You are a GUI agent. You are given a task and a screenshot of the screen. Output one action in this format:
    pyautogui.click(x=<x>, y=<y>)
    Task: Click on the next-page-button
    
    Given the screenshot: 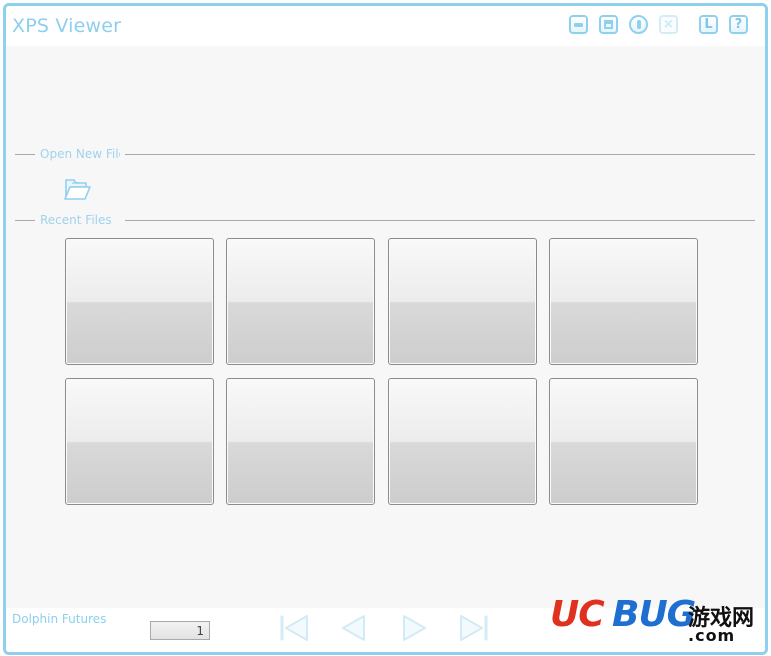 What is the action you would take?
    pyautogui.click(x=414, y=628)
    